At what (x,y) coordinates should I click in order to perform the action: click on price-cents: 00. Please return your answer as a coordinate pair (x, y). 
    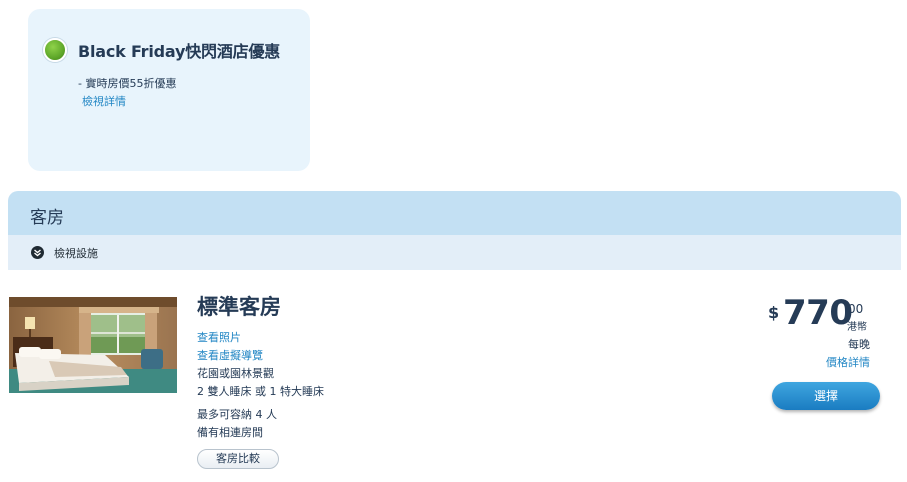
    Looking at the image, I should click on (856, 309).